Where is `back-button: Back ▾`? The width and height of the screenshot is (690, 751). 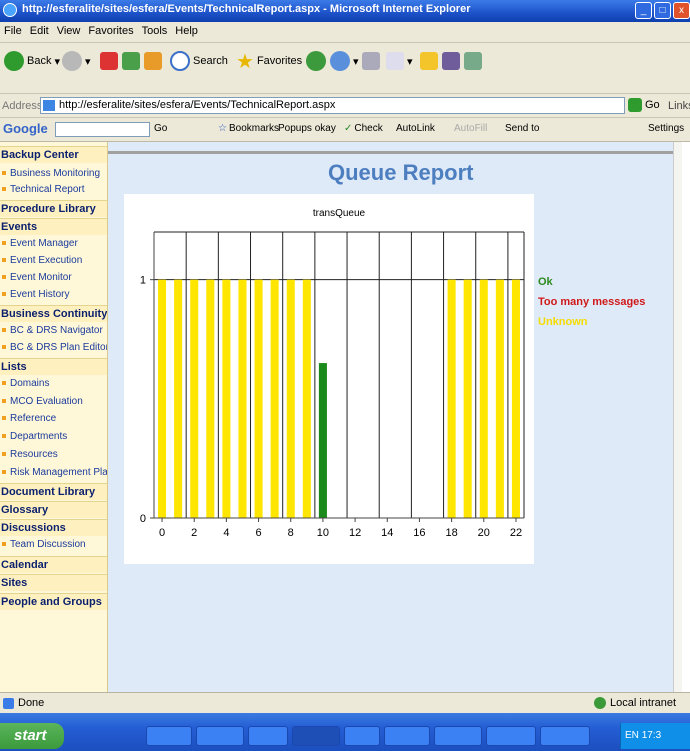 back-button: Back ▾ is located at coordinates (32, 61).